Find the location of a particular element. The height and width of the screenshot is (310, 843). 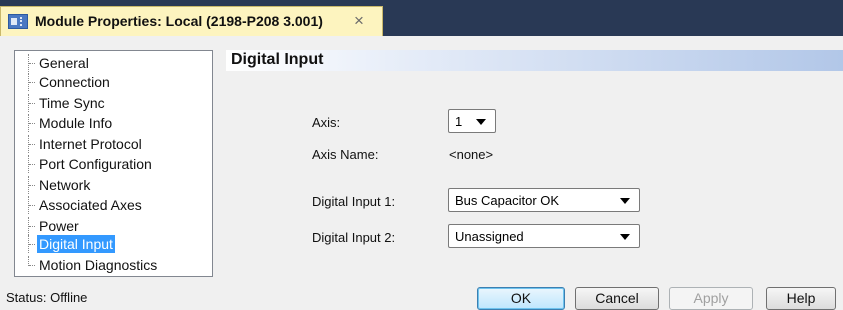

tree-item-label: Power is located at coordinates (59, 226).